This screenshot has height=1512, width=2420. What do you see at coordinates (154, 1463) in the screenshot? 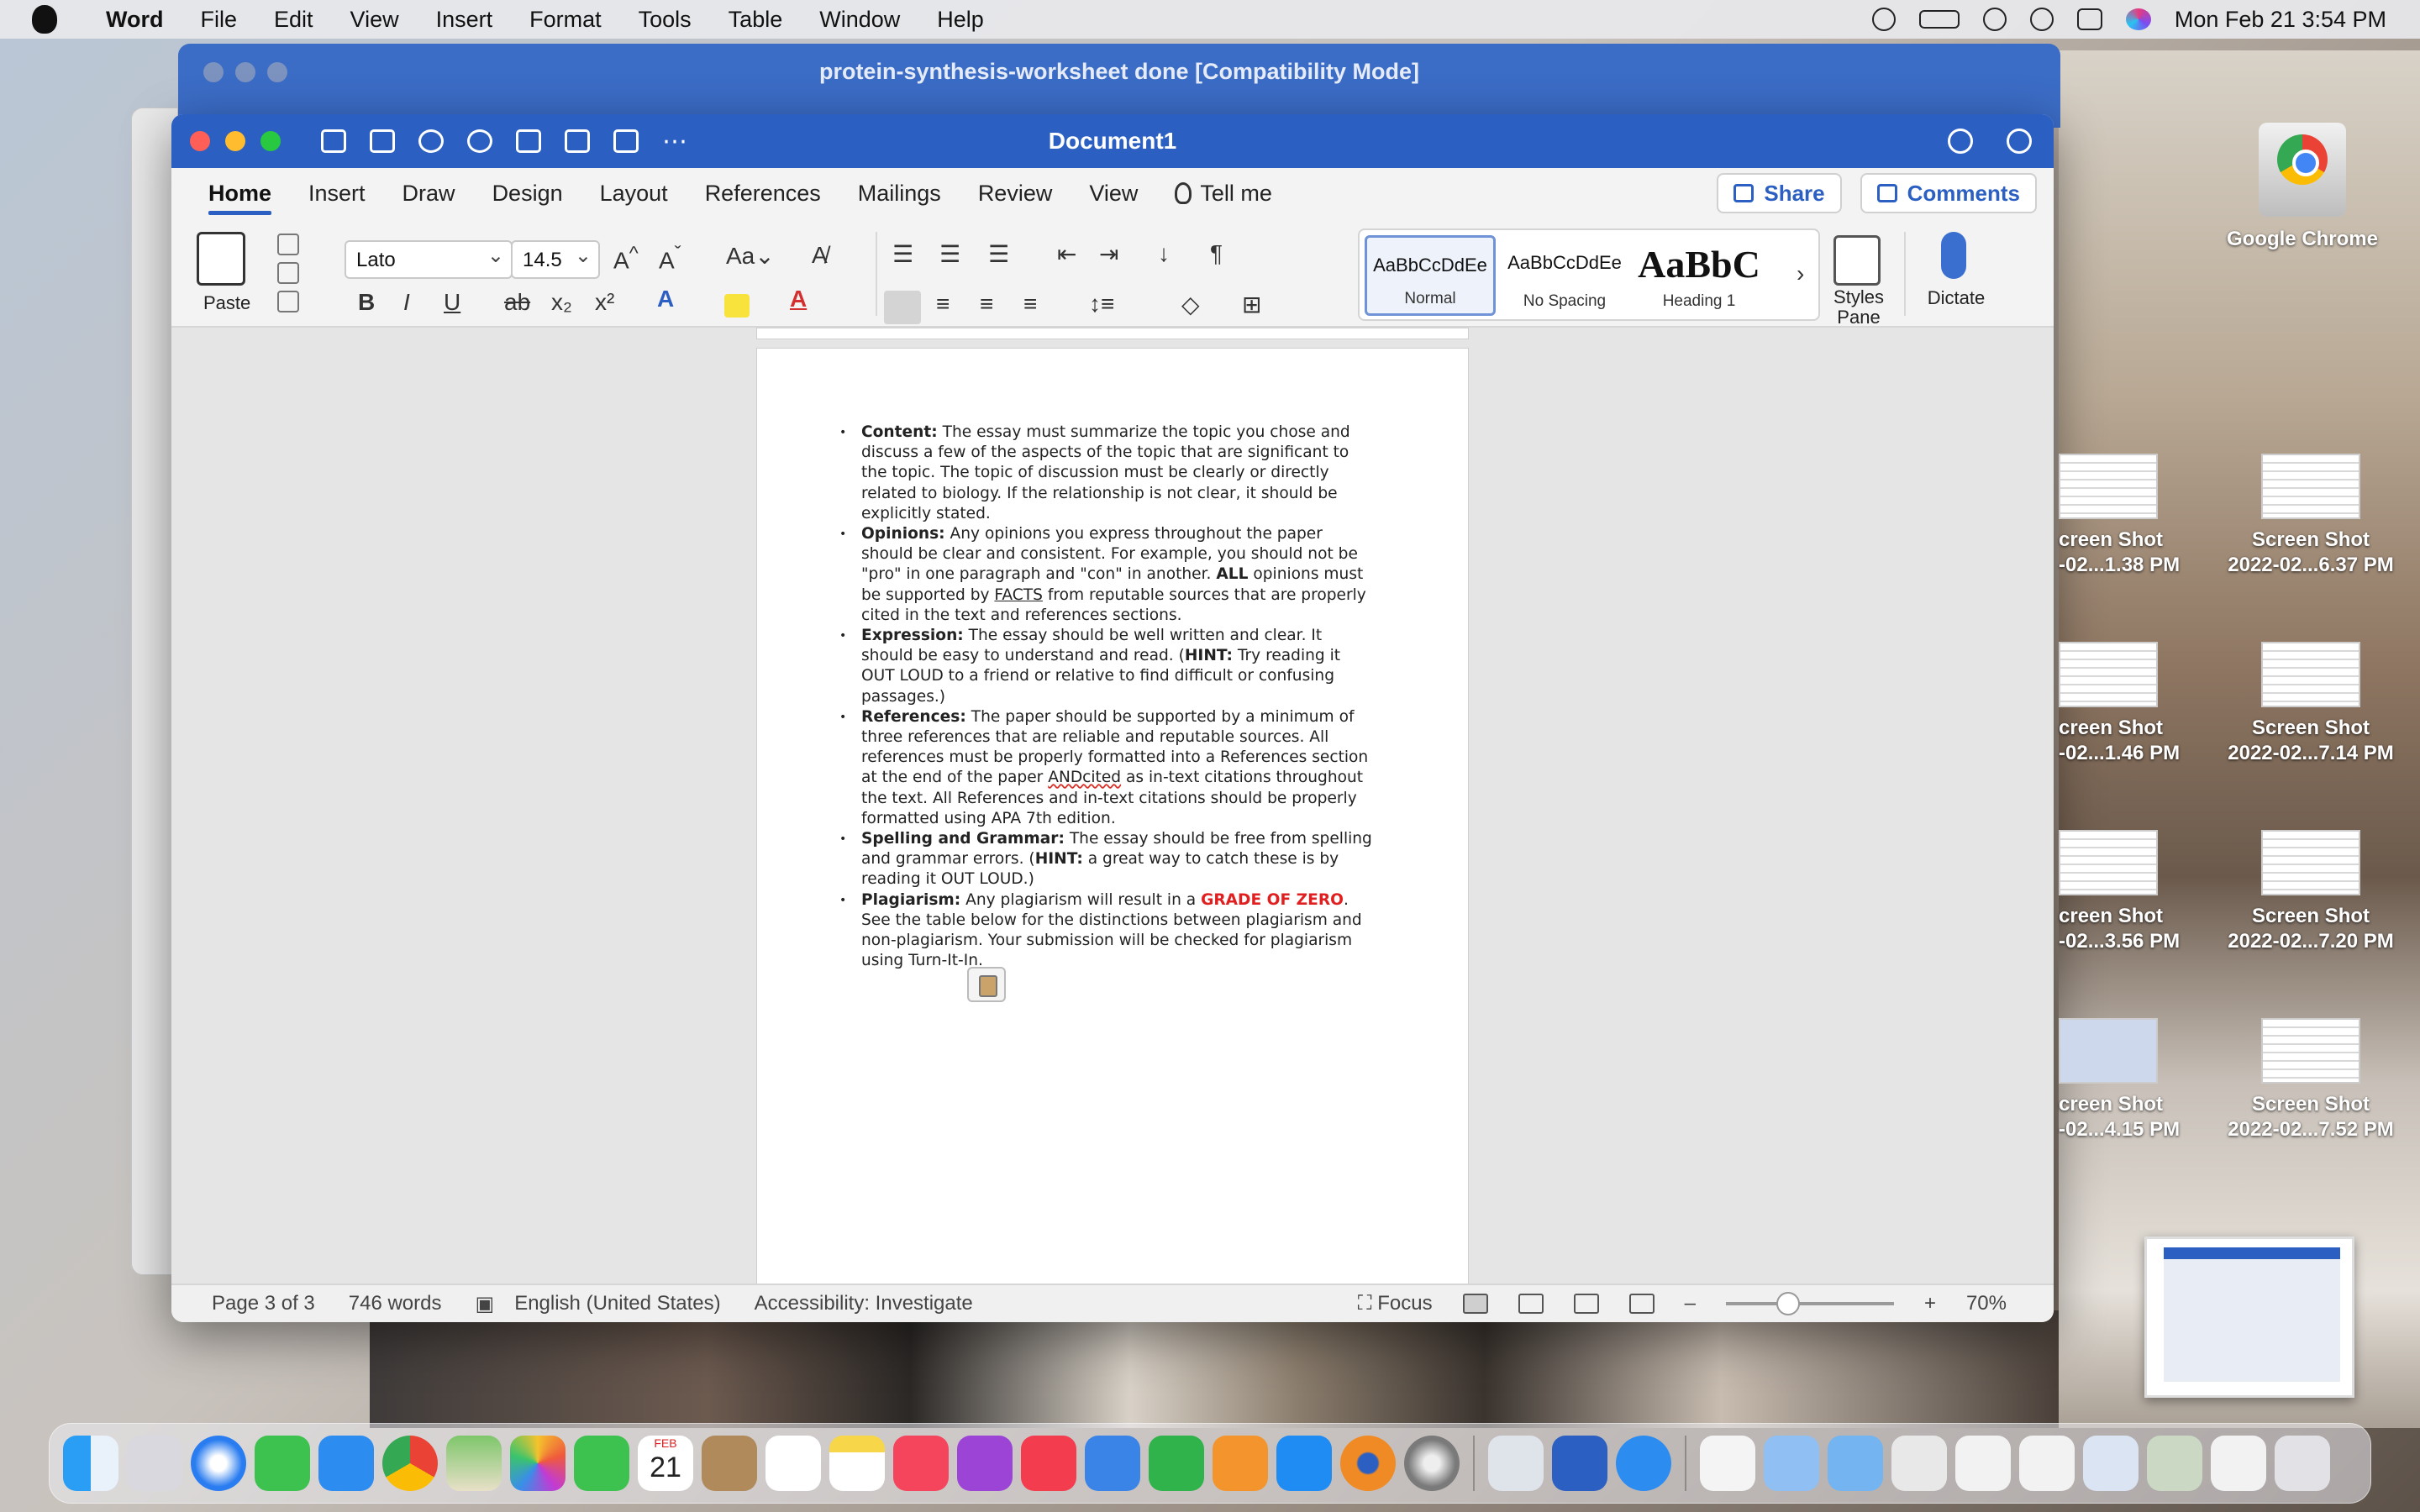
I see `launchpad-icon` at bounding box center [154, 1463].